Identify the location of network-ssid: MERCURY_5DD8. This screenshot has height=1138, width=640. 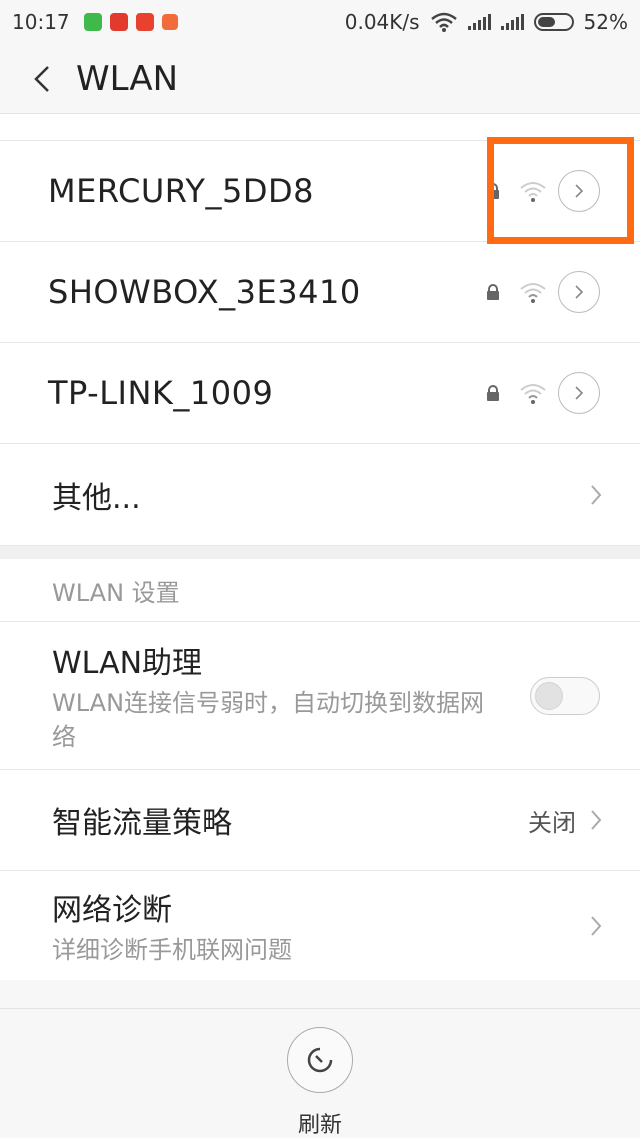
(181, 191).